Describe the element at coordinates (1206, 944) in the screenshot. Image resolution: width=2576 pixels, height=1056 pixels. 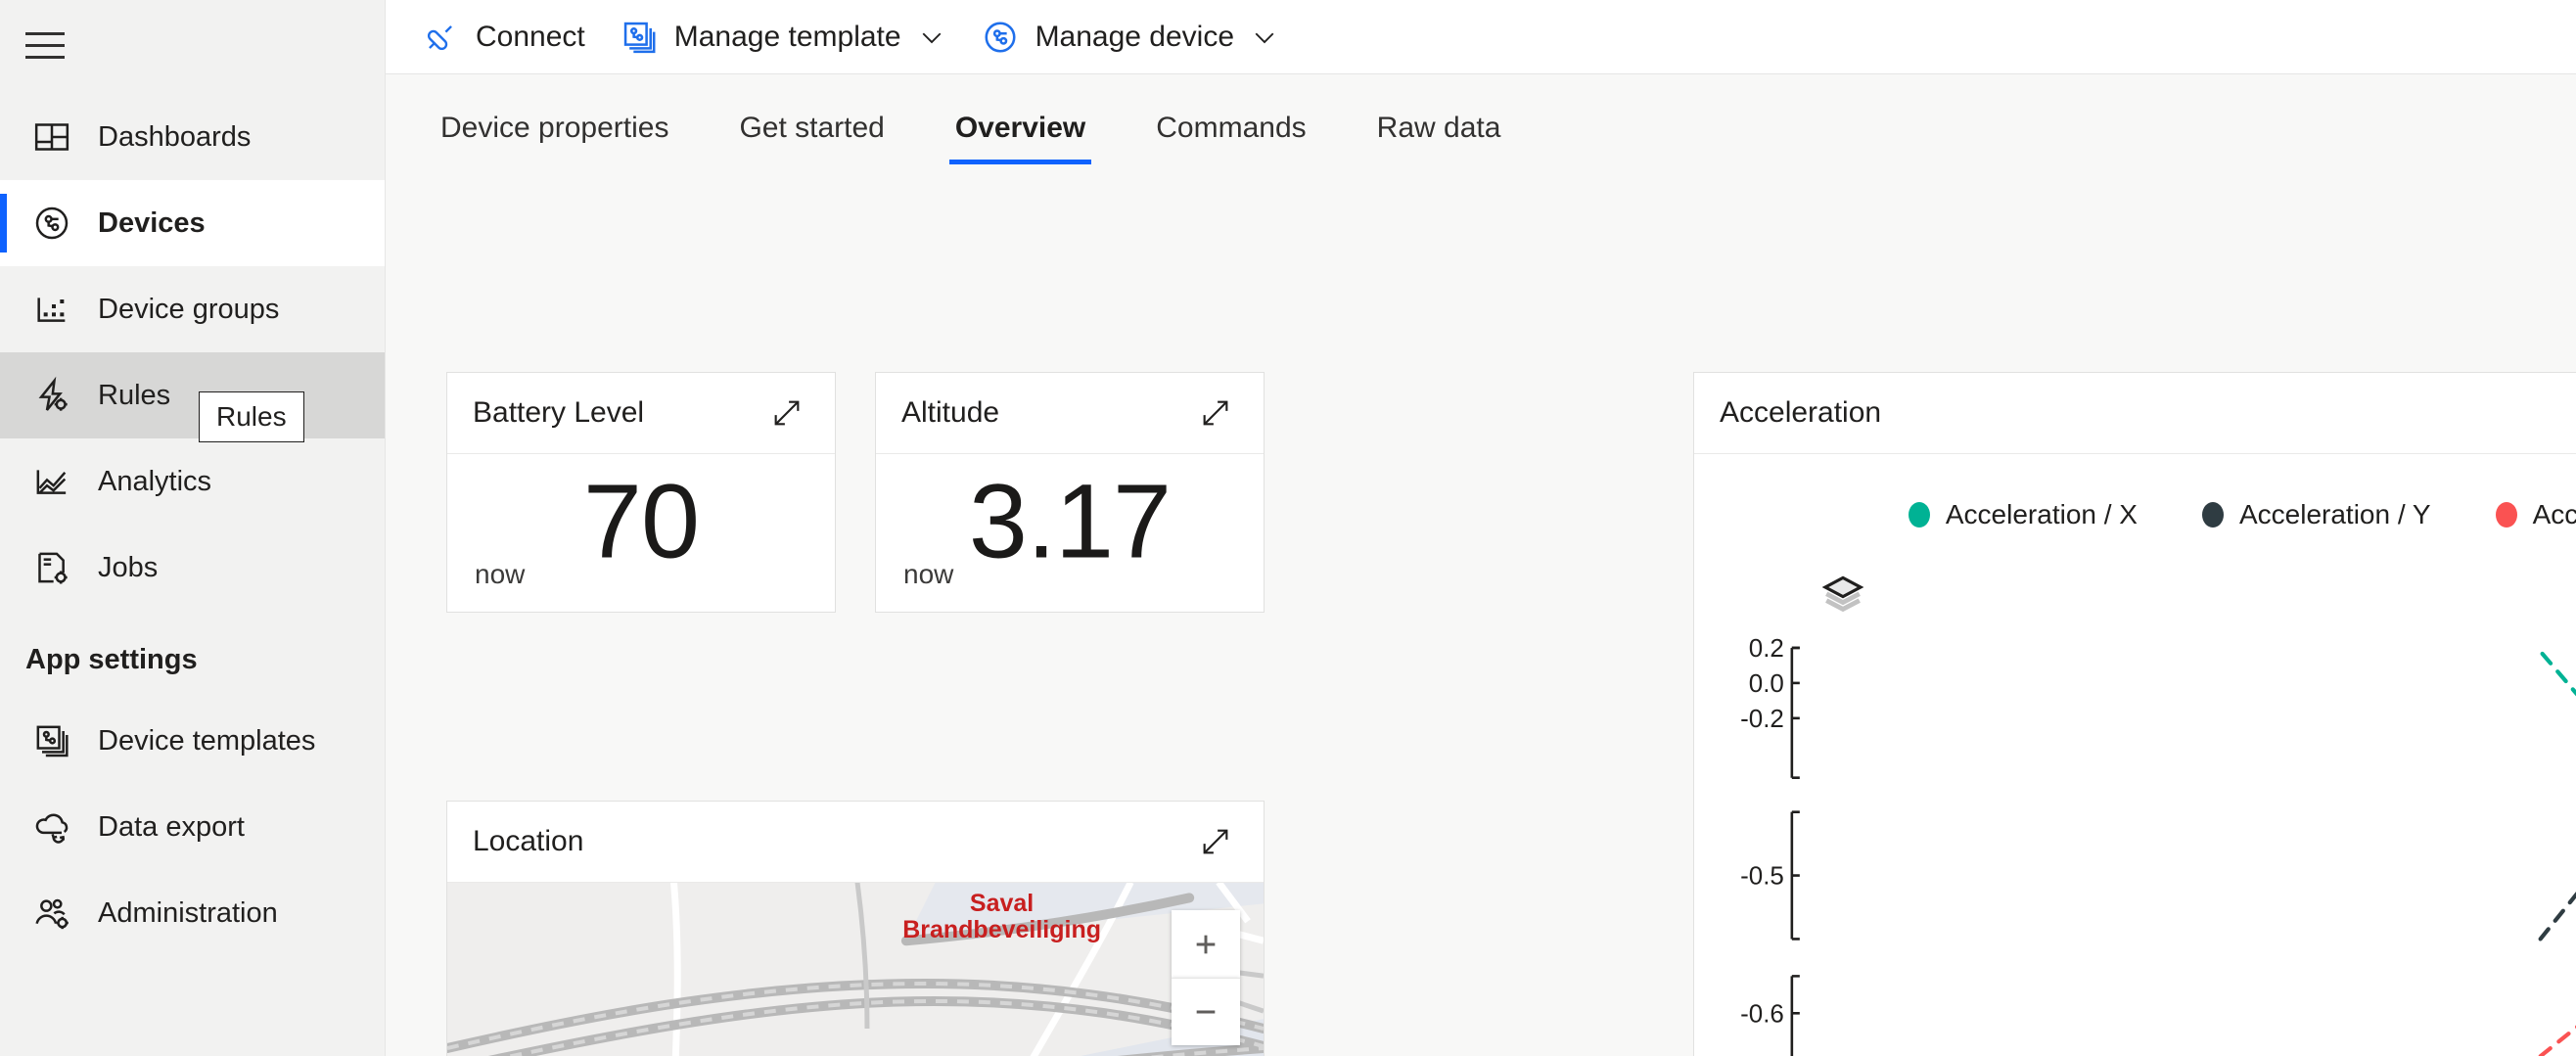
I see `zoom-in-button` at that location.